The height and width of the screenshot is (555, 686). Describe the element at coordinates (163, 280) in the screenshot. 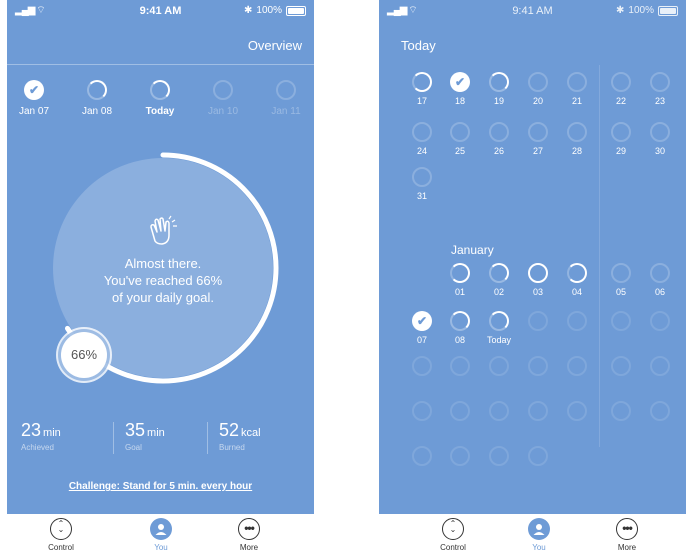

I see `message-line-2: You've reached 66%` at that location.